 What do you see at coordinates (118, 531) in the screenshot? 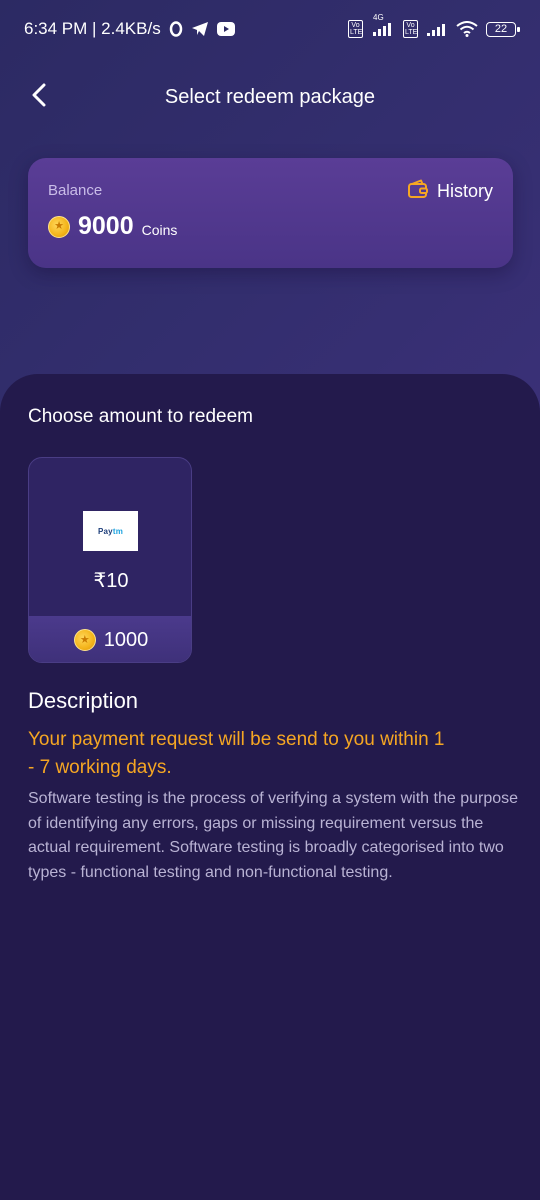
I see `paytm-logo-text-b: tm` at bounding box center [118, 531].